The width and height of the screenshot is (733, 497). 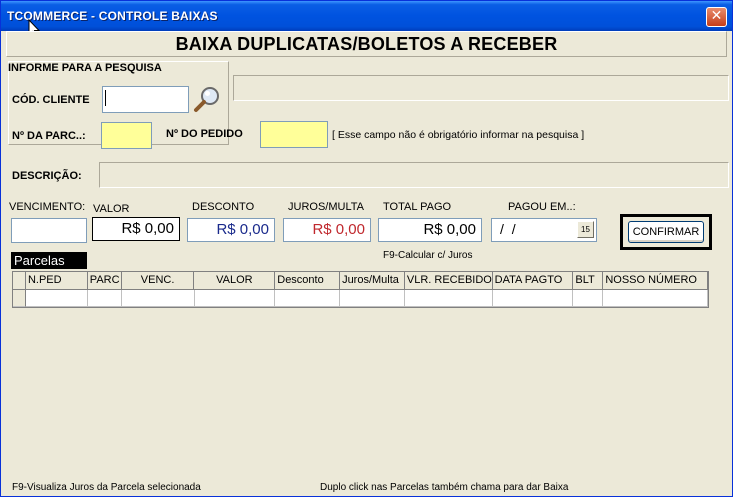 I want to click on discount-label: DESCONTO, so click(x=223, y=207).